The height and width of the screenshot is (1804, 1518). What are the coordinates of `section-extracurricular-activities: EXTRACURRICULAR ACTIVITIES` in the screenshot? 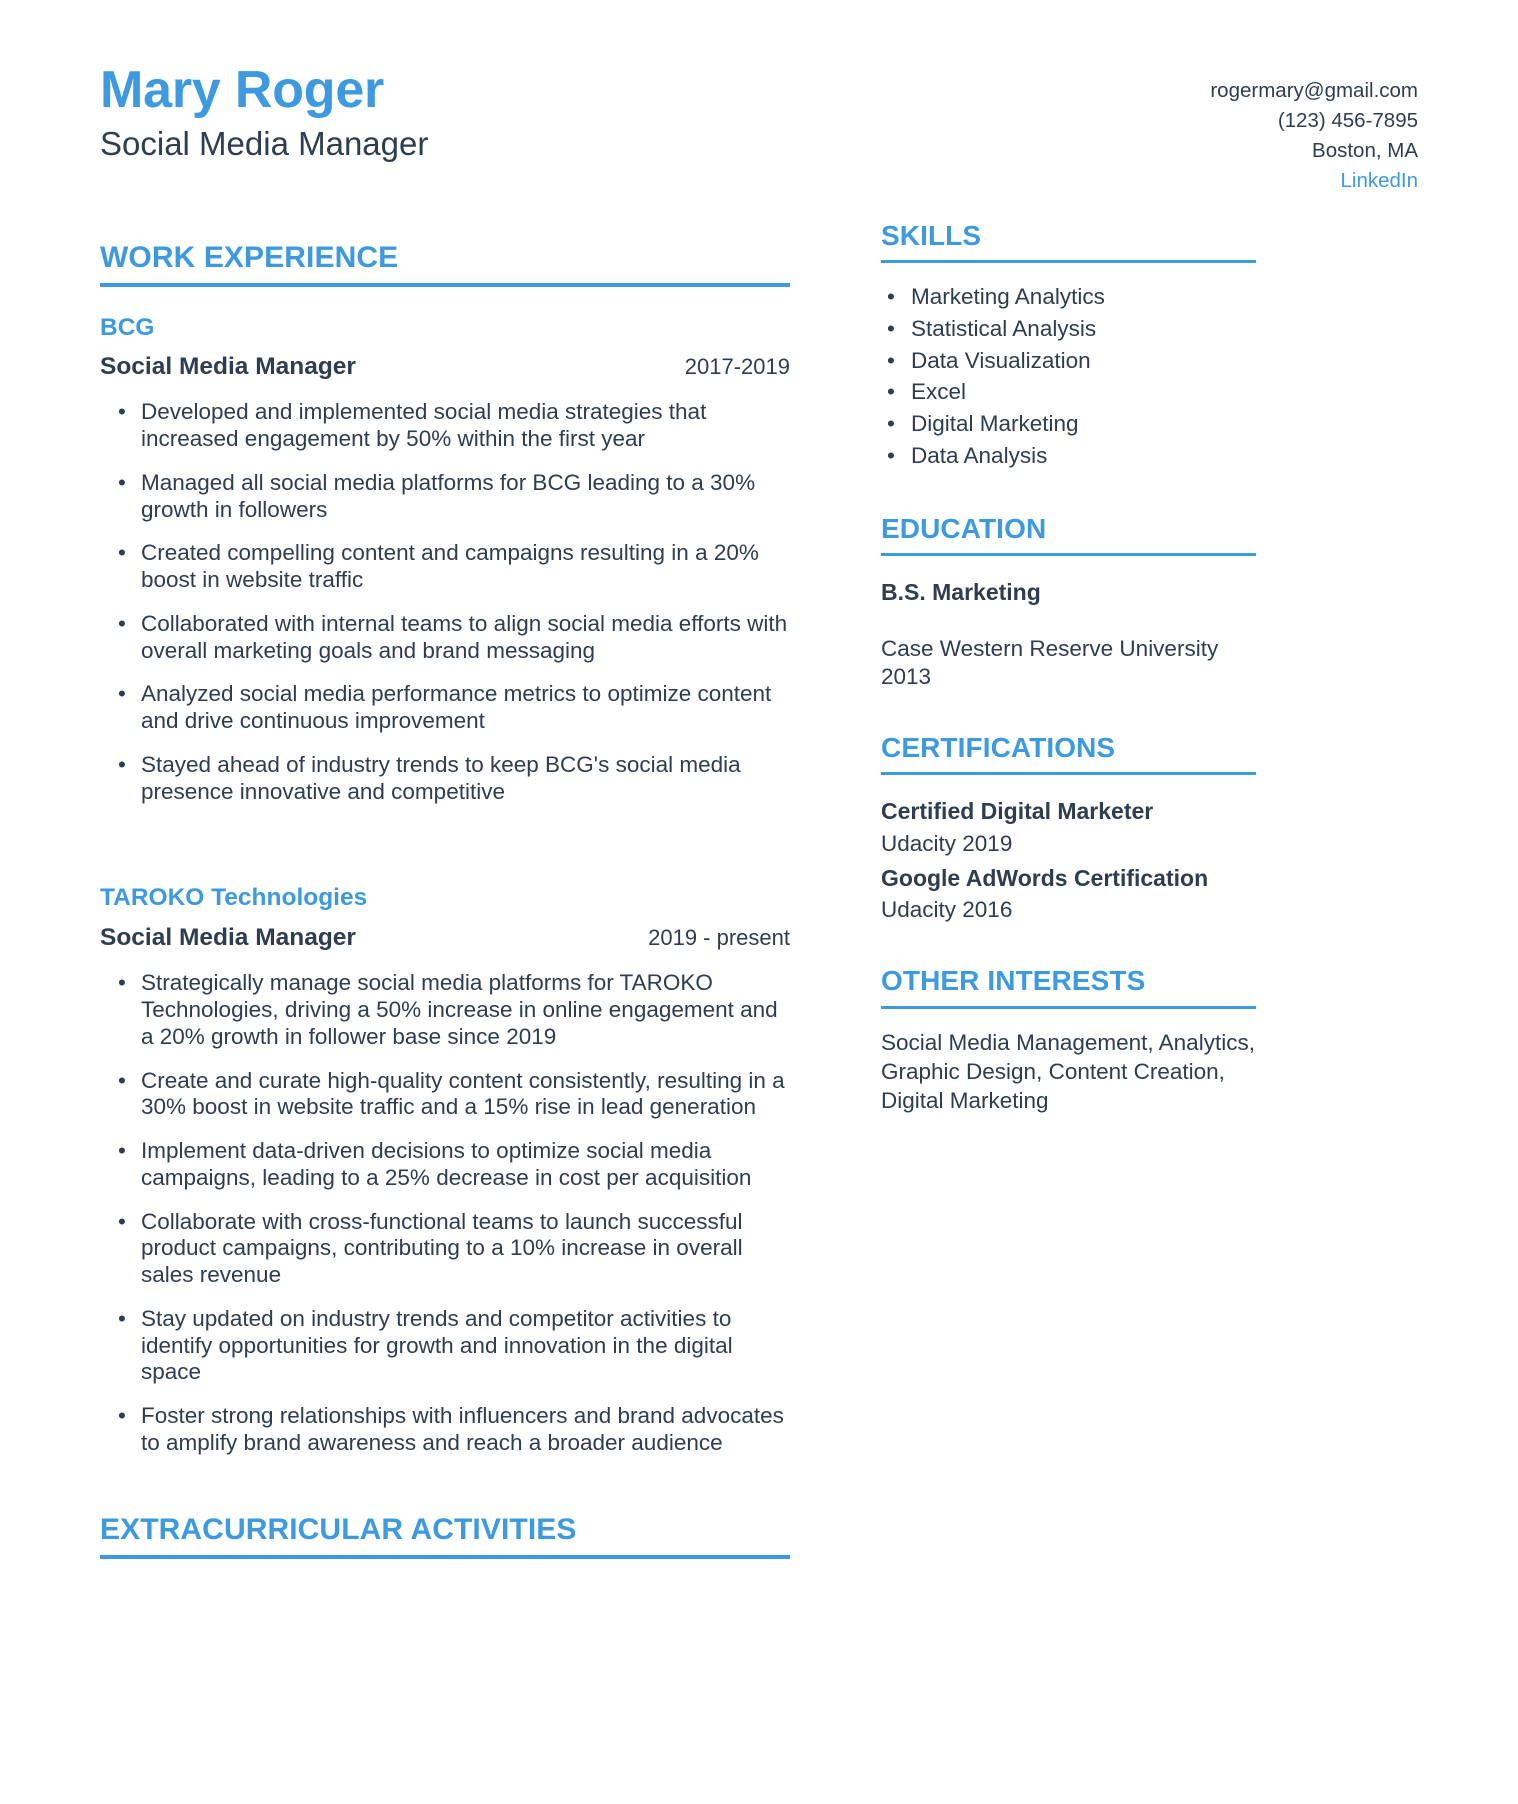 It's located at (445, 1536).